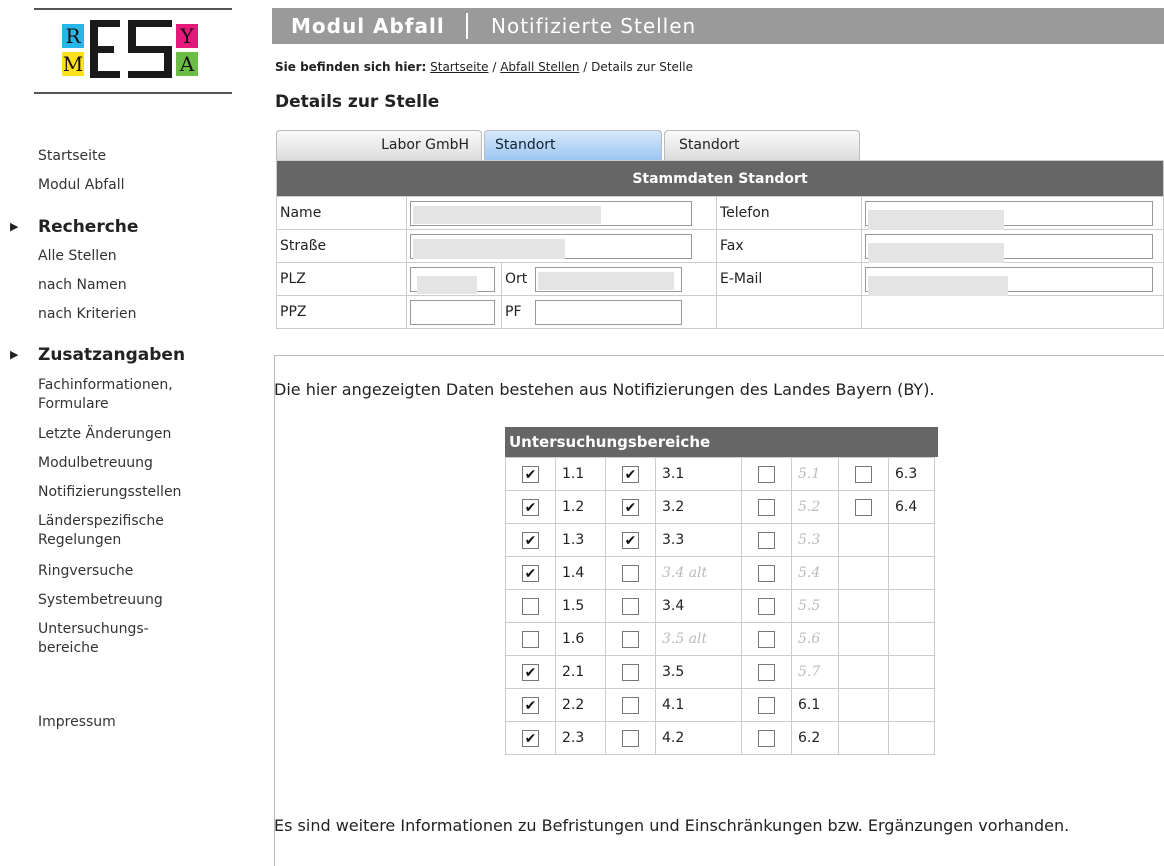 This screenshot has width=1164, height=866. I want to click on nav-nach-namen: nach Namen, so click(82, 285).